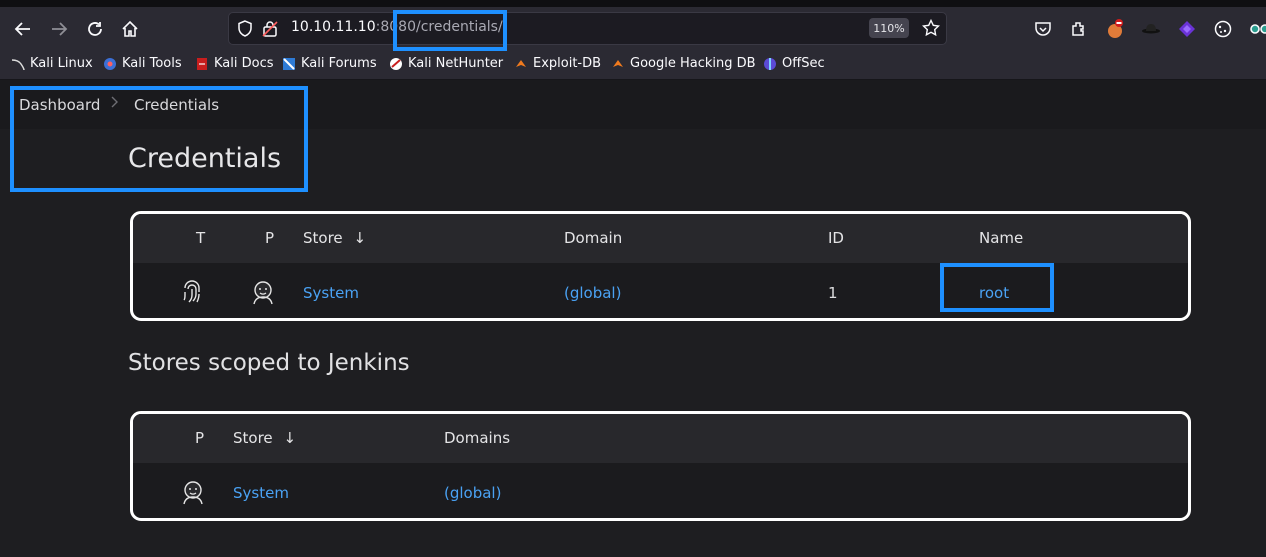 Image resolution: width=1266 pixels, height=557 pixels. I want to click on col-header-name: Name, so click(1001, 238).